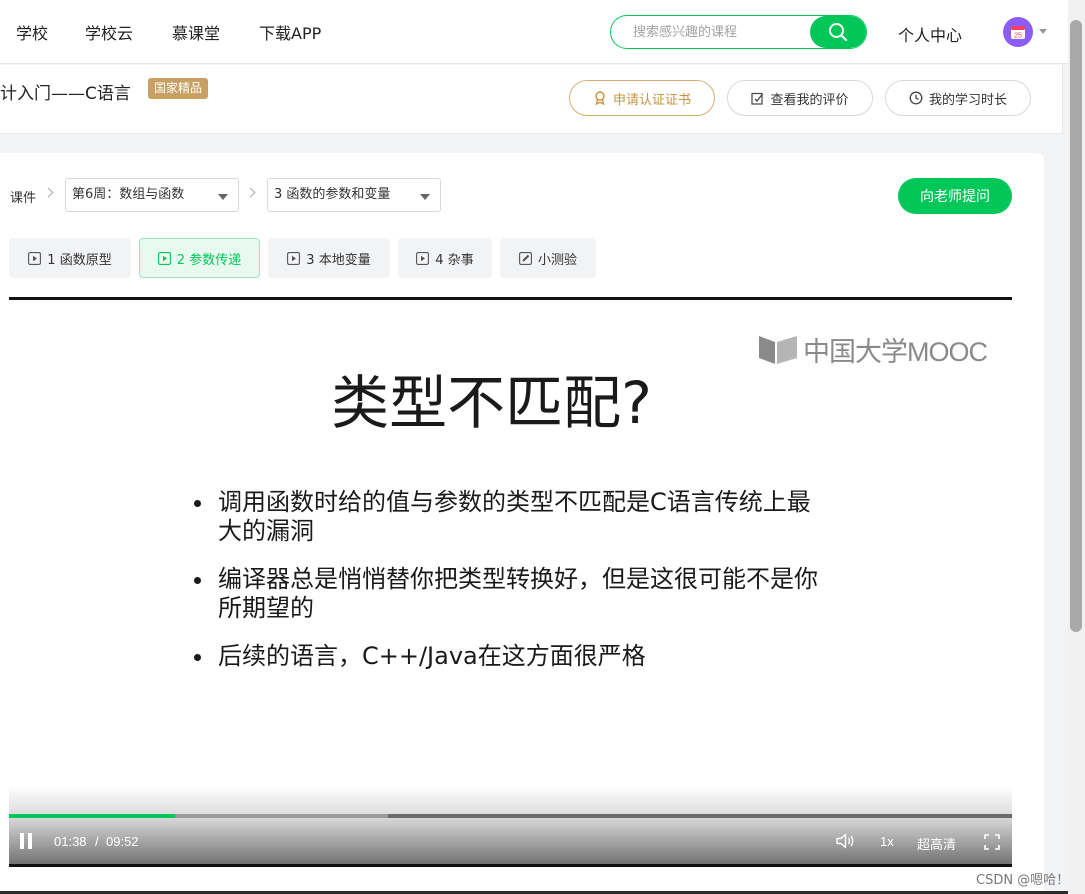 The image size is (1085, 894). What do you see at coordinates (70, 841) in the screenshot?
I see `current-time: 01:38` at bounding box center [70, 841].